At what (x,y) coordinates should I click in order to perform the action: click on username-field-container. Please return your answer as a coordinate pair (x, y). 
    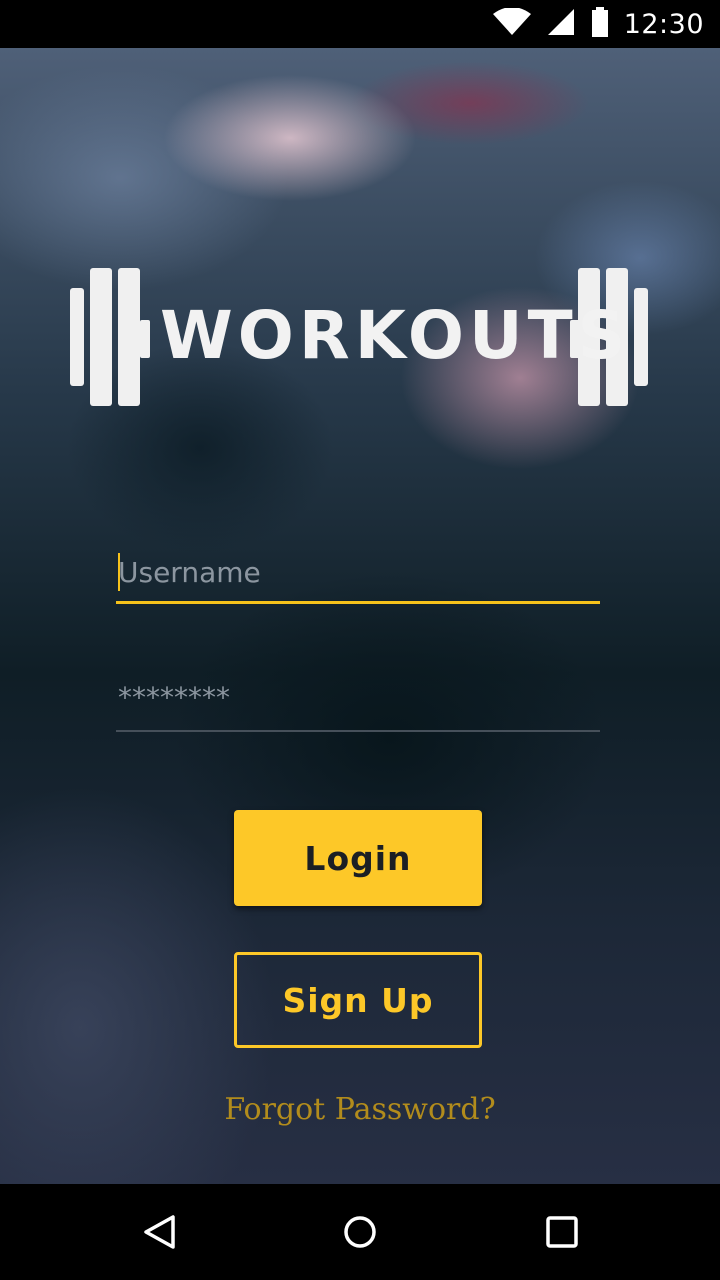
    Looking at the image, I should click on (358, 574).